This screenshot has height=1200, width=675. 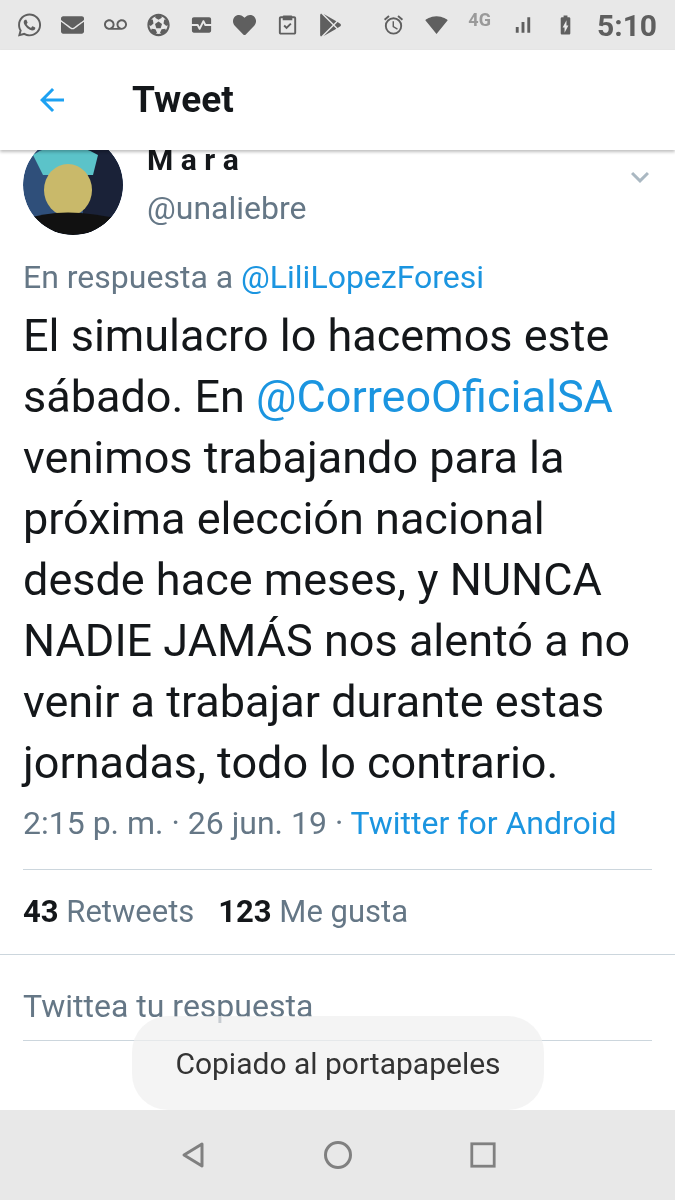 I want to click on stat-link: 123 Me gusta, so click(x=313, y=912).